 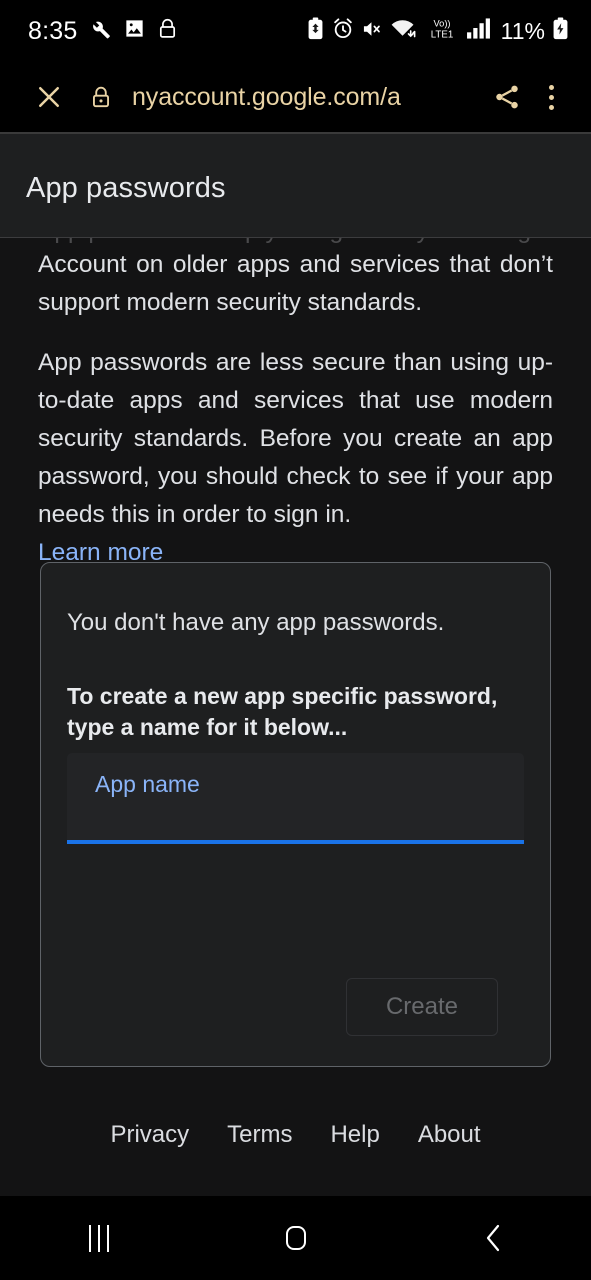 What do you see at coordinates (295, 237) in the screenshot?
I see `header-divider` at bounding box center [295, 237].